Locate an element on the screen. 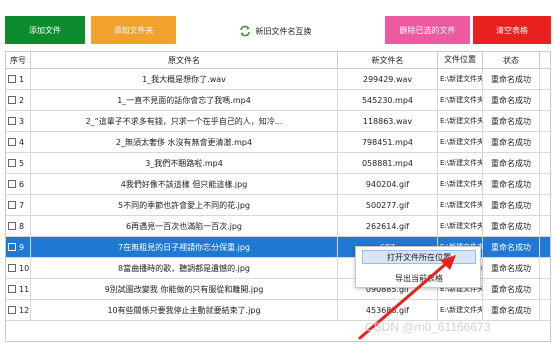  watermark: CSDN @m0_61166673 is located at coordinates (428, 327).